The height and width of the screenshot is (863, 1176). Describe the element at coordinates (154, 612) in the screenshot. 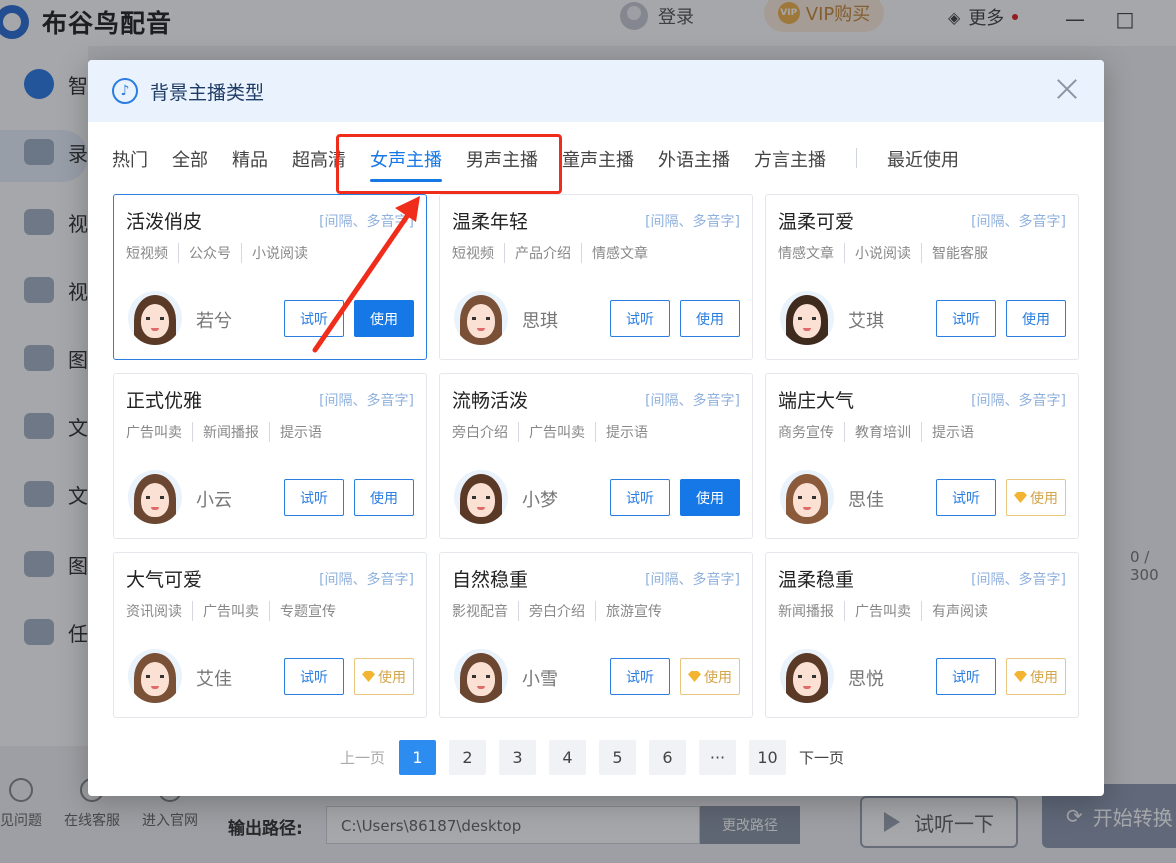

I see `card-tag: 资讯阅读` at that location.